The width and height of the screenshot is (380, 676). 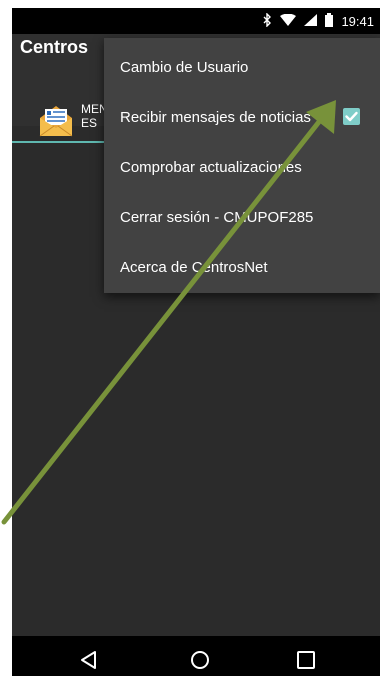 What do you see at coordinates (267, 21) in the screenshot?
I see `bluetooth-icon` at bounding box center [267, 21].